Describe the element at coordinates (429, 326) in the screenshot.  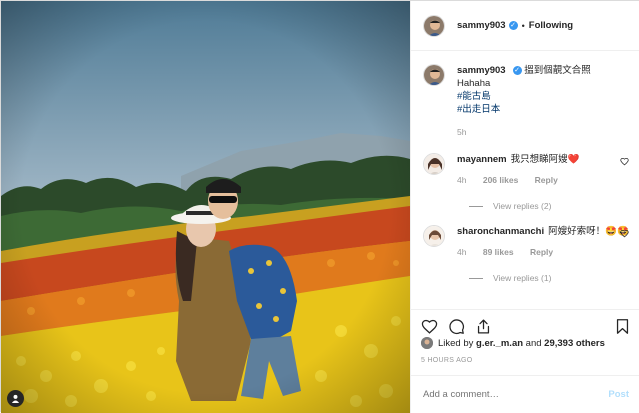
I see `heart-icon` at that location.